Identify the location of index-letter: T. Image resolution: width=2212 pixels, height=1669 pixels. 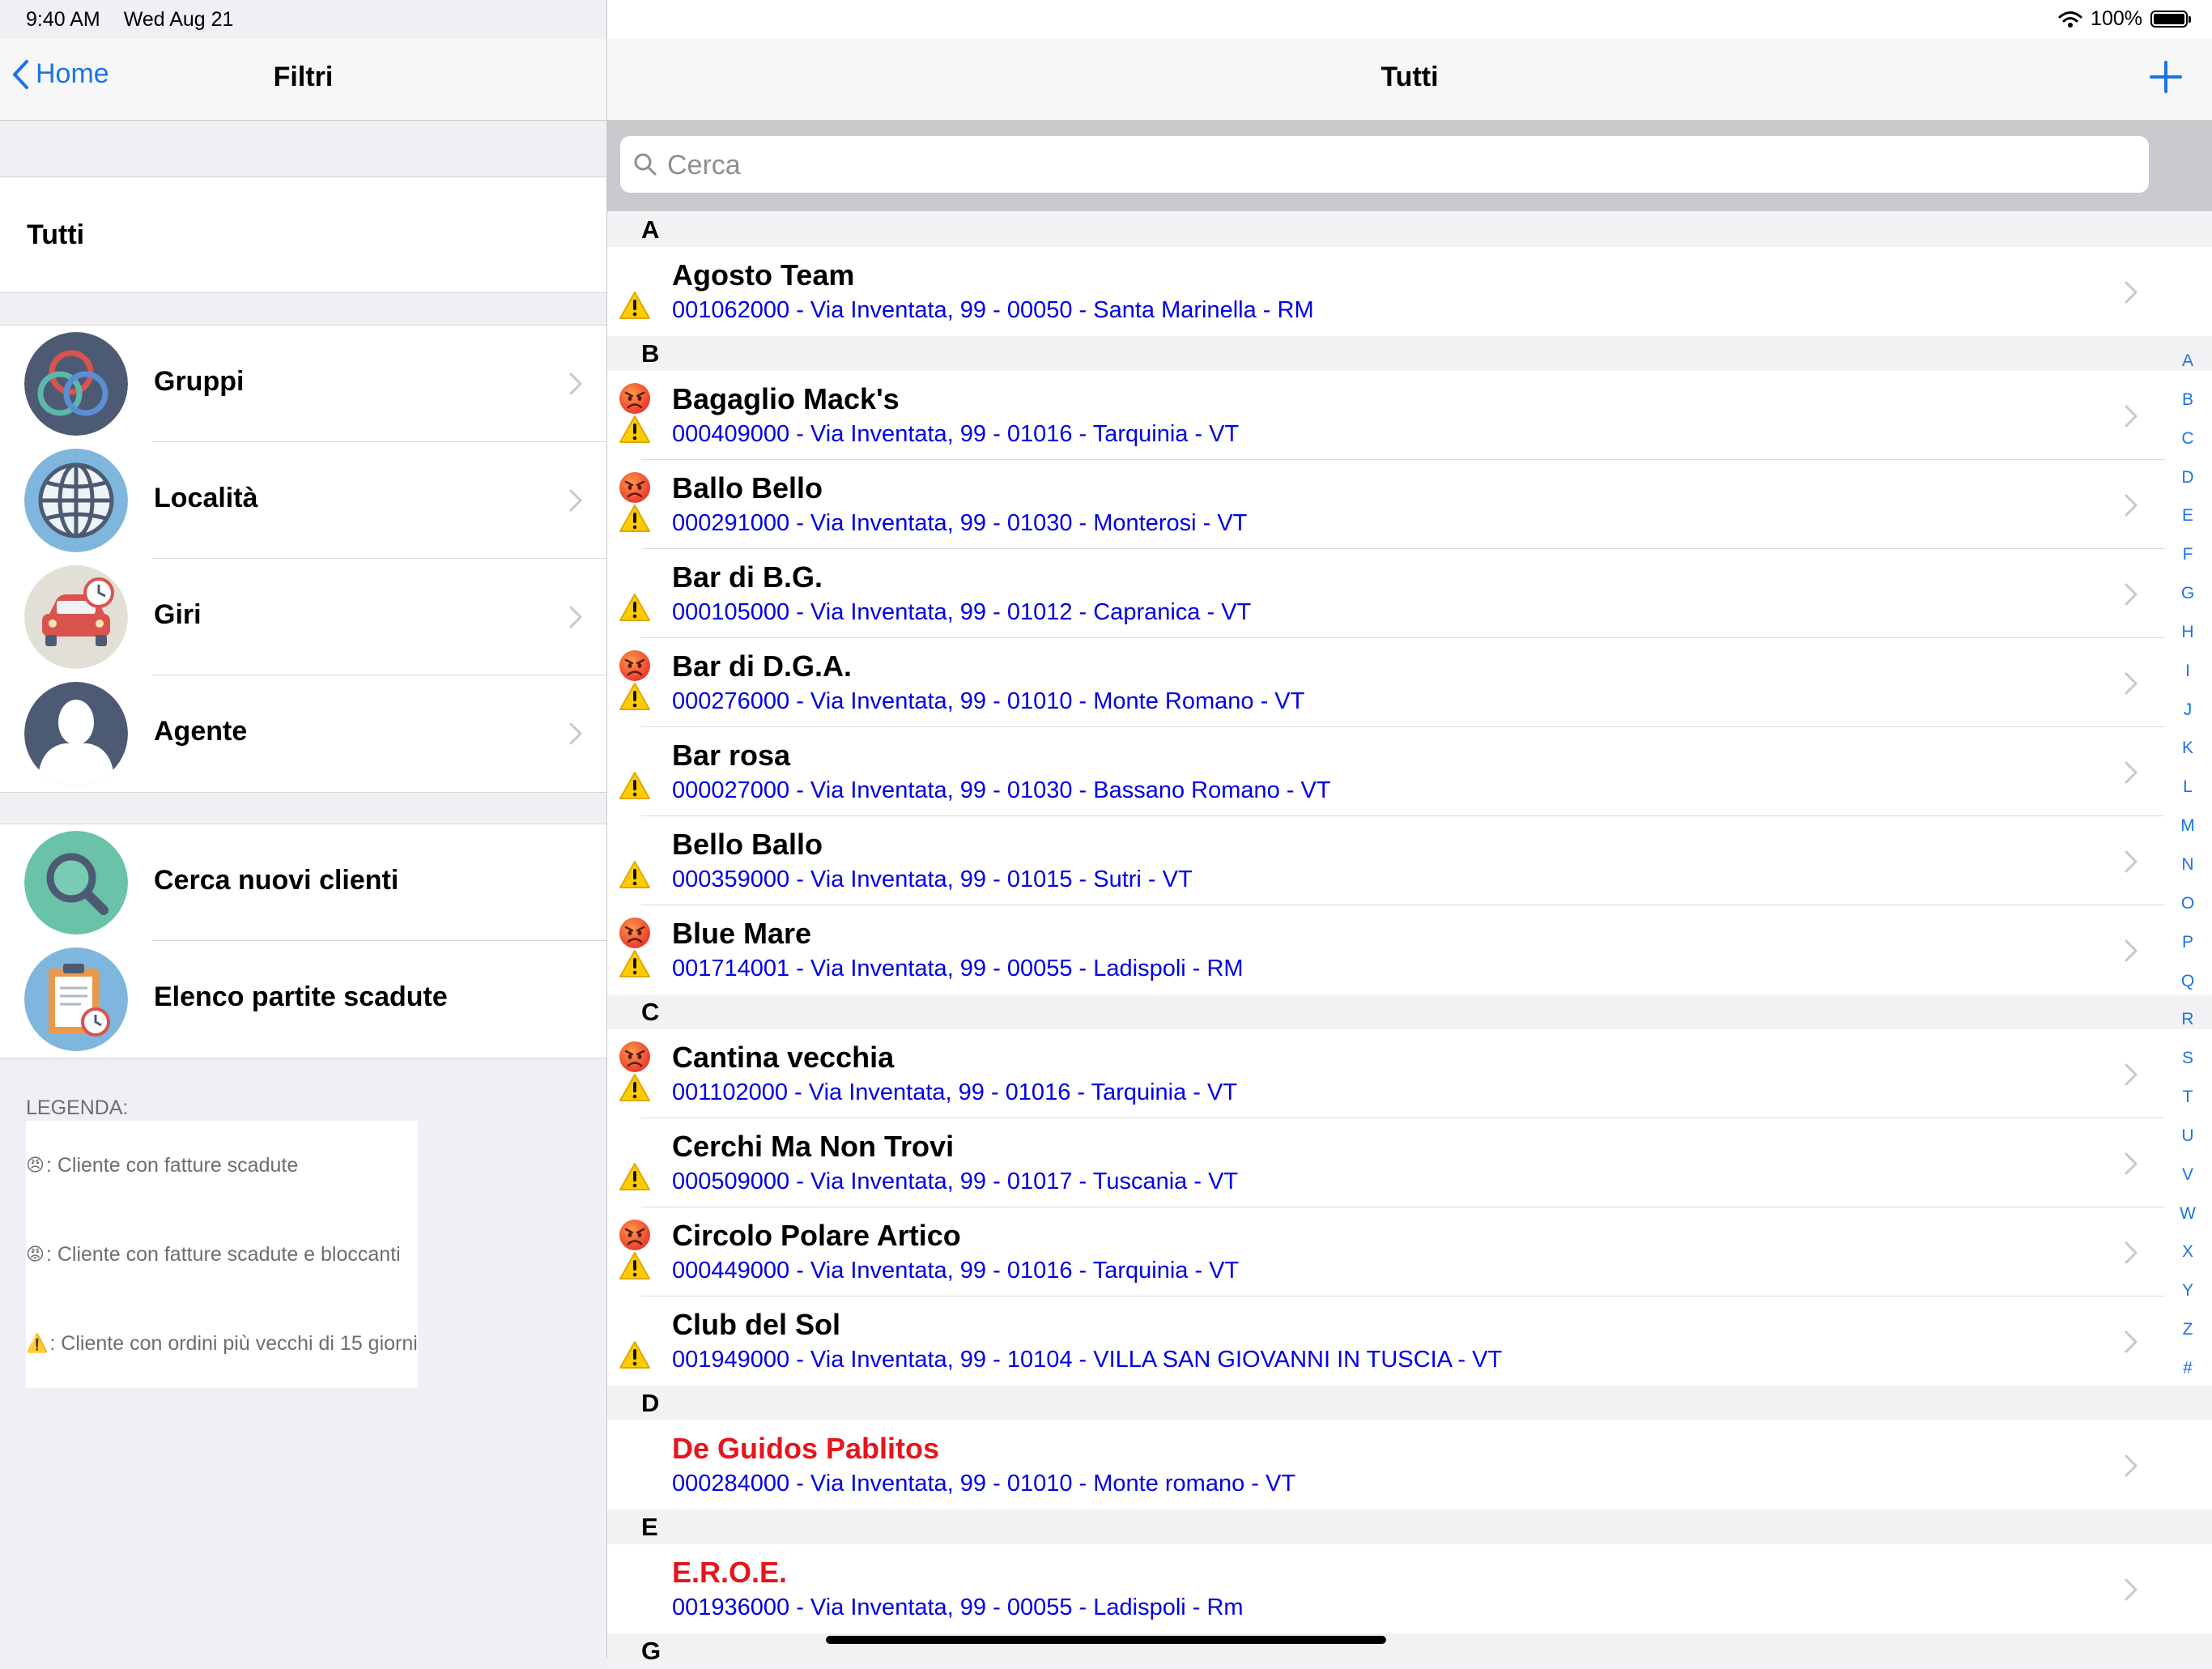
(2187, 1107).